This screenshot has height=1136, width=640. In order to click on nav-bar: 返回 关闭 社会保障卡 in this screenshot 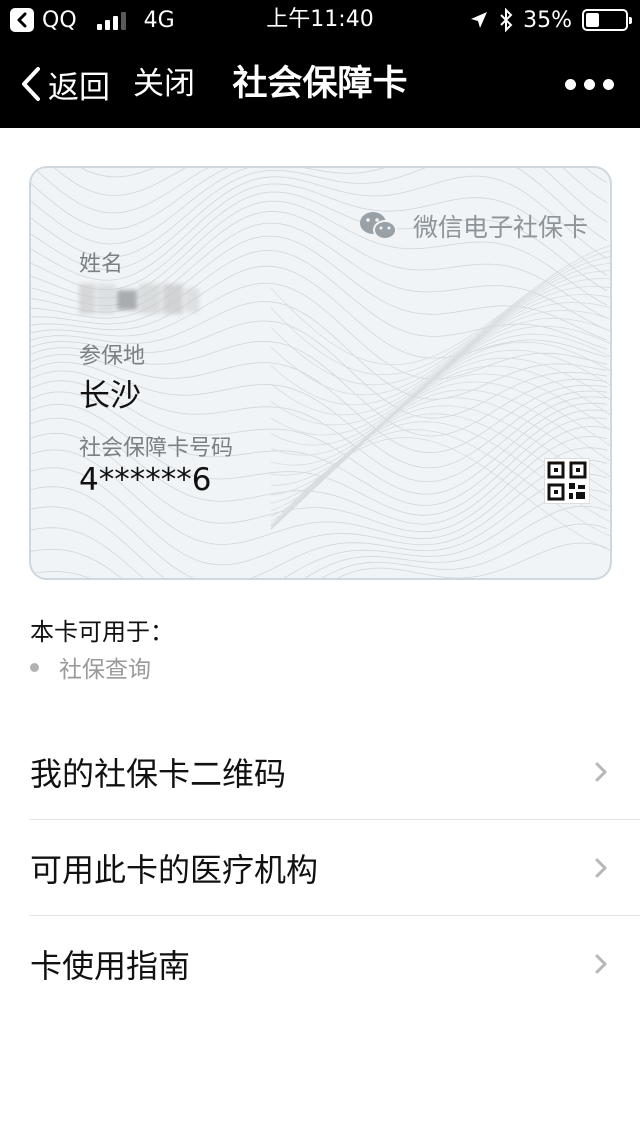, I will do `click(320, 84)`.